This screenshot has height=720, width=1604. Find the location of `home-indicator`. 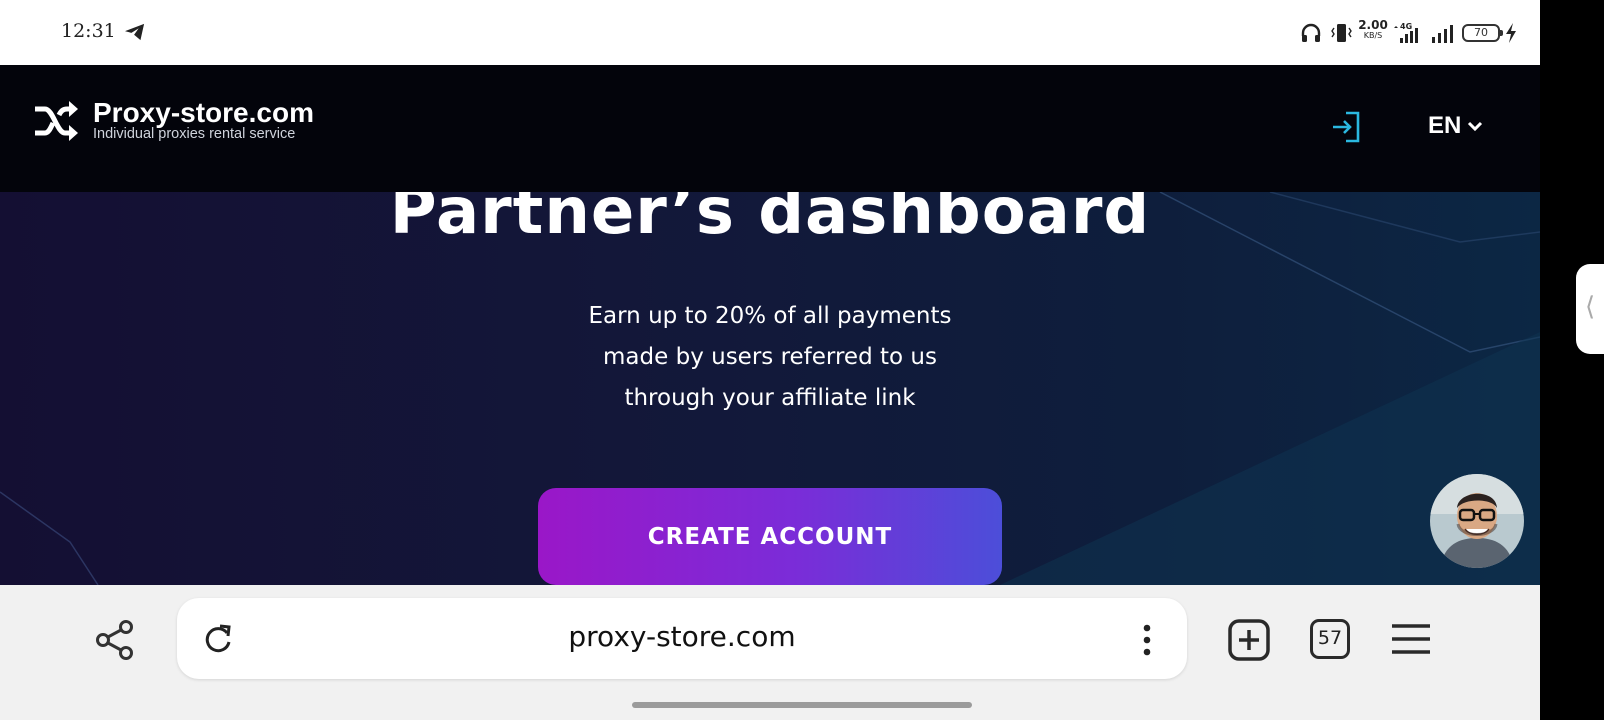

home-indicator is located at coordinates (802, 705).